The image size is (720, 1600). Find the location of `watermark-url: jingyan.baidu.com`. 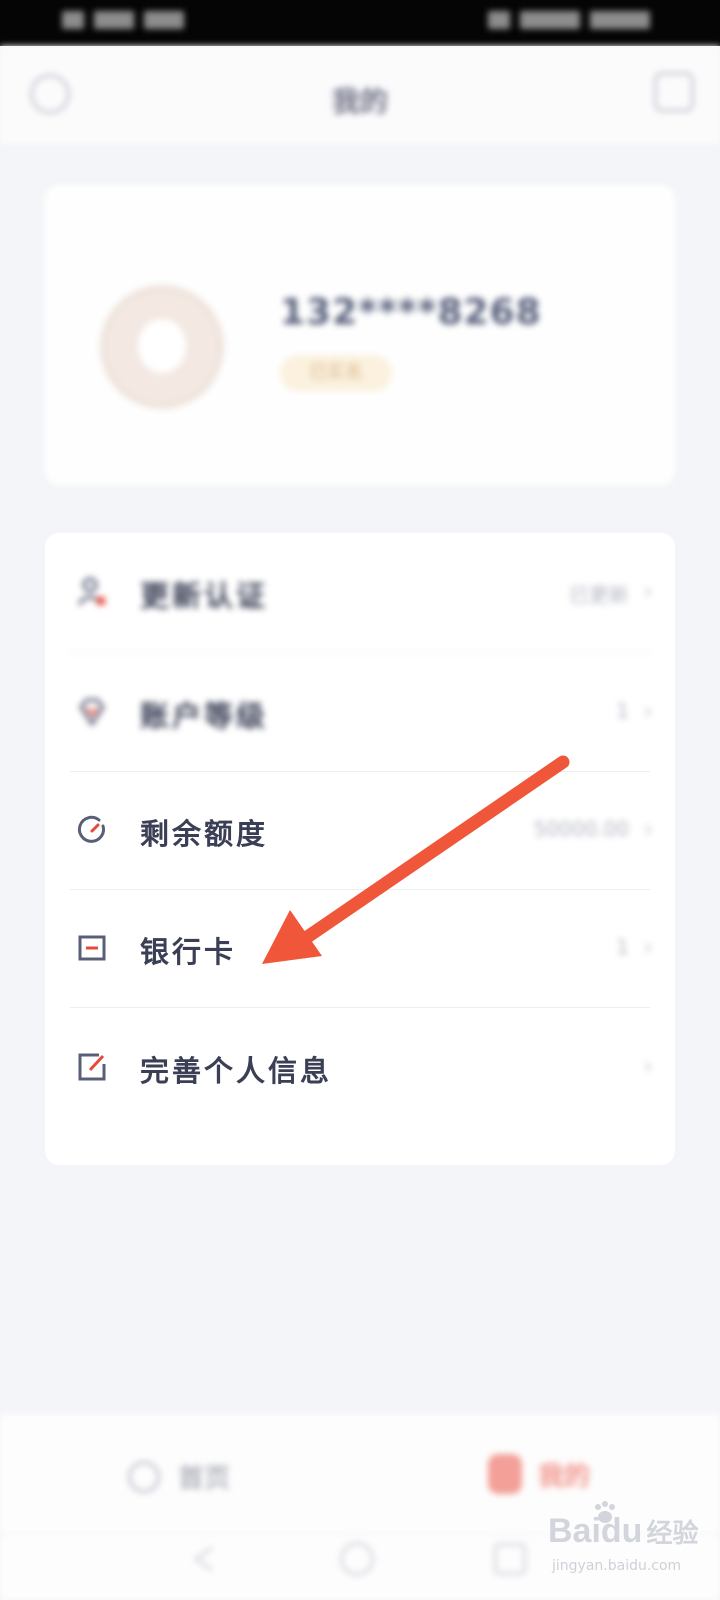

watermark-url: jingyan.baidu.com is located at coordinates (617, 1566).